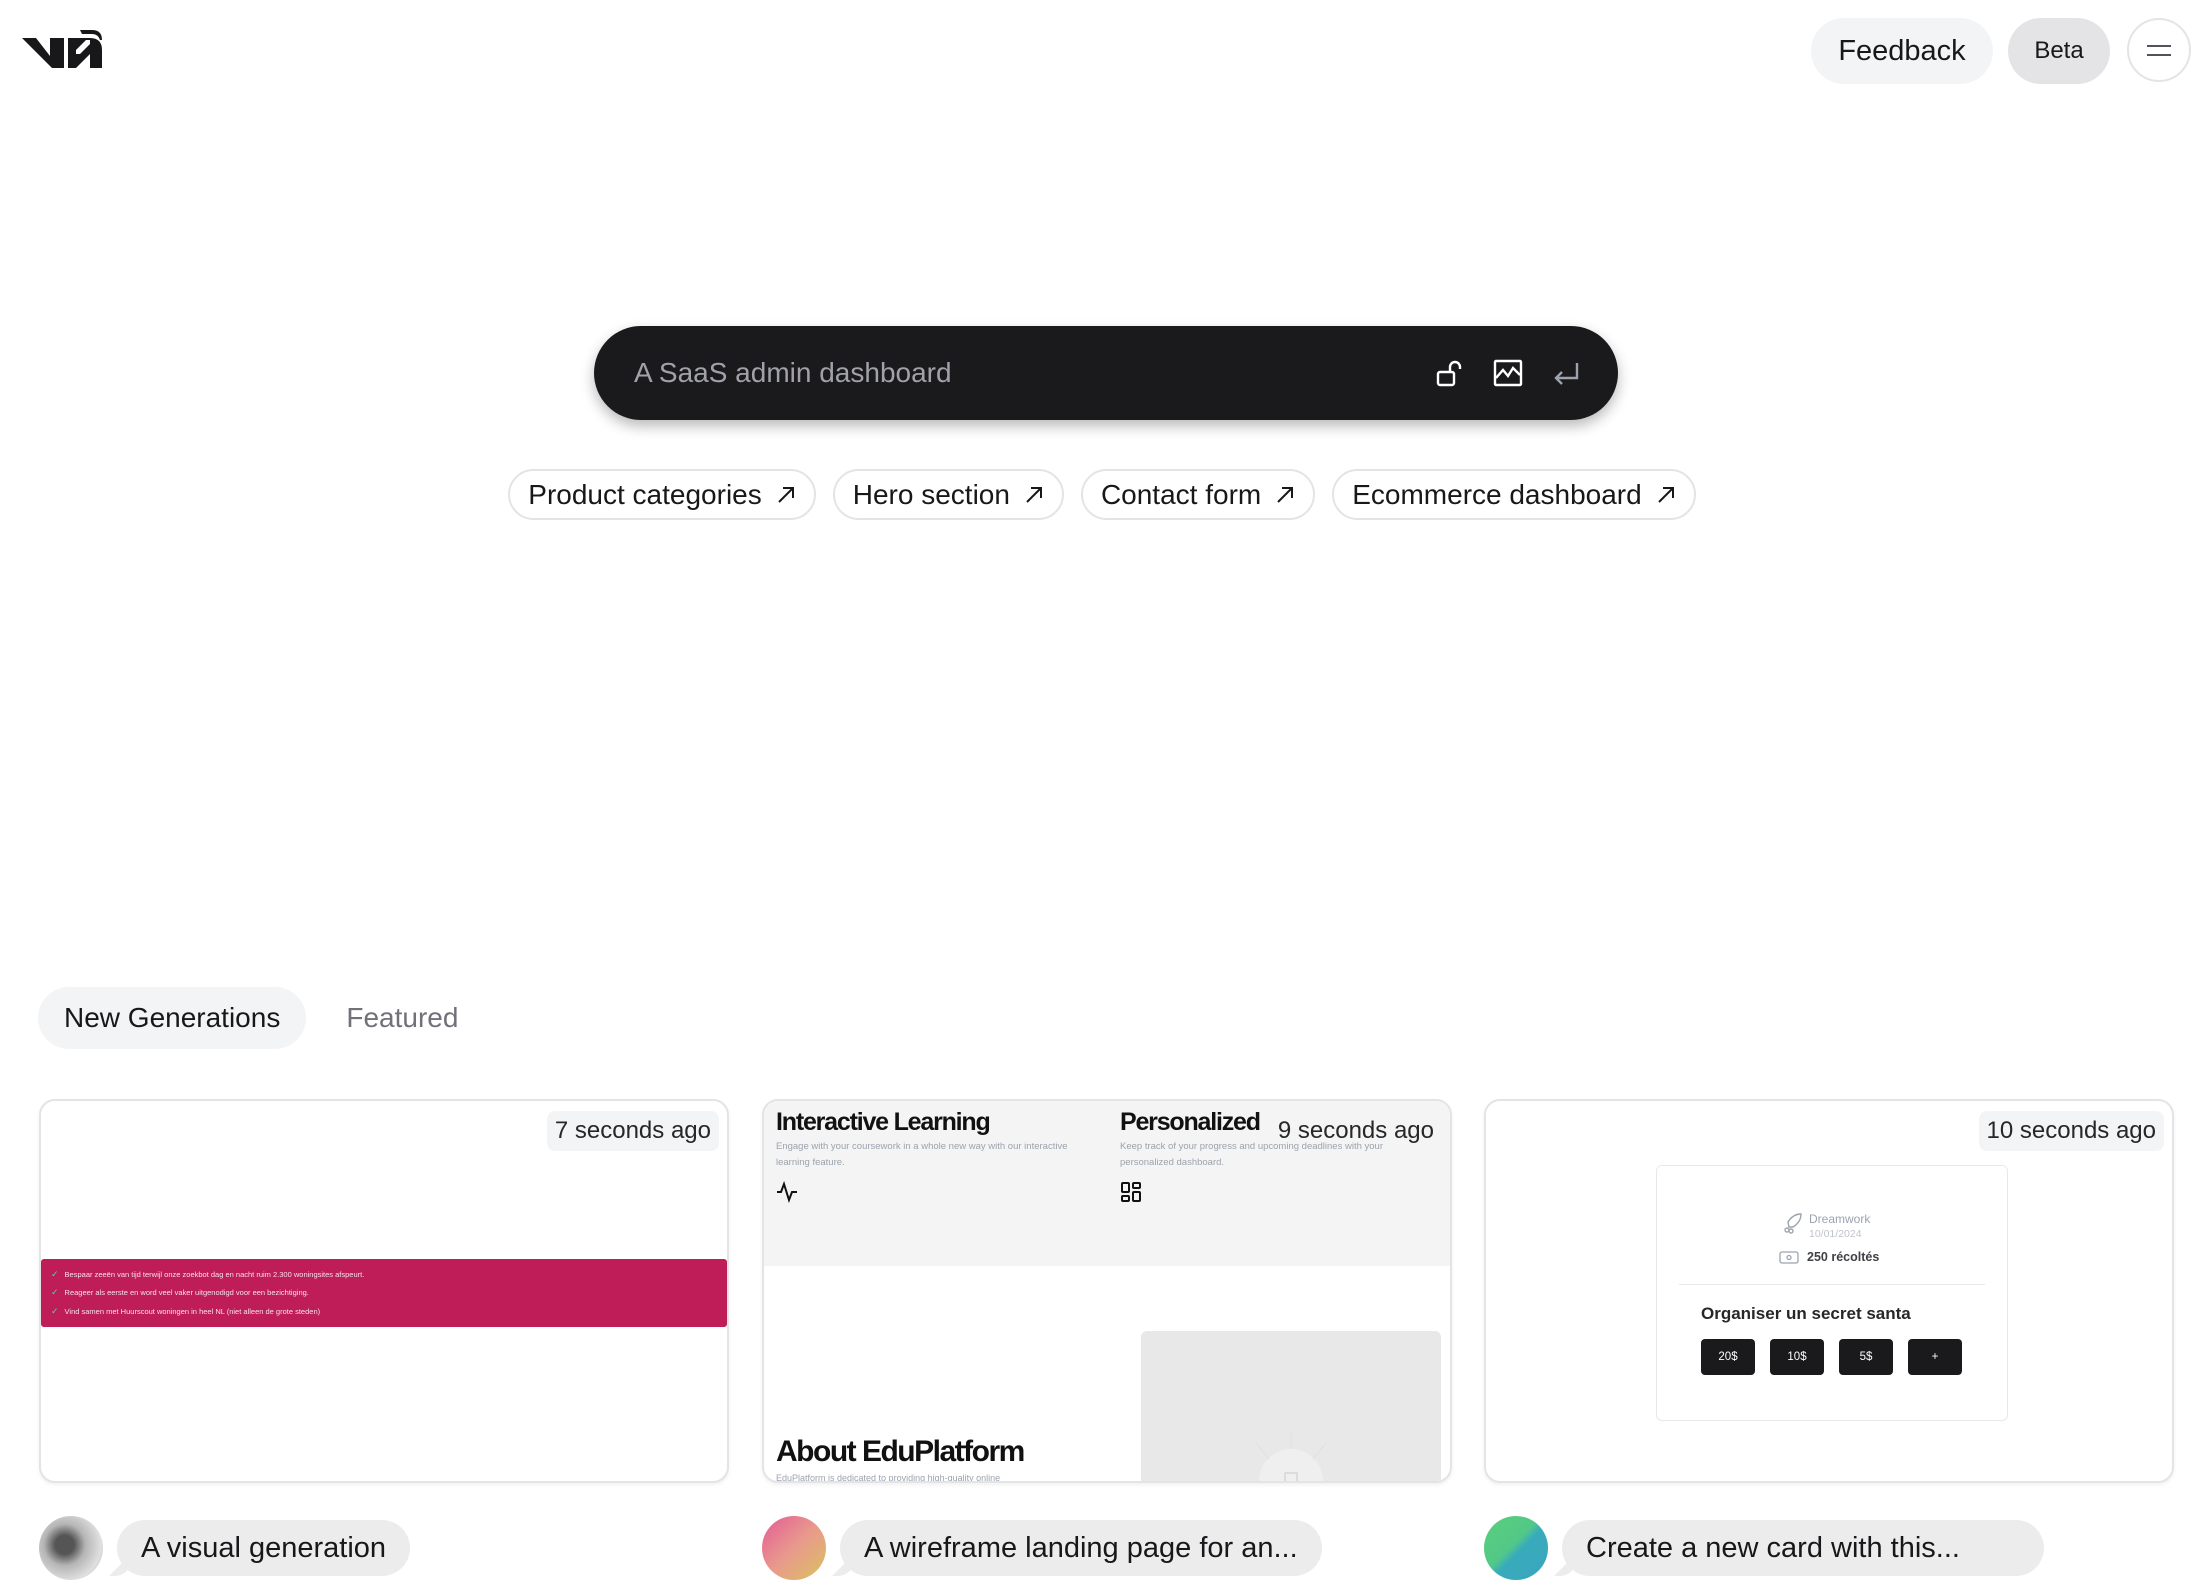  I want to click on suggestion-chip: Ecommerce dashboard, so click(1514, 494).